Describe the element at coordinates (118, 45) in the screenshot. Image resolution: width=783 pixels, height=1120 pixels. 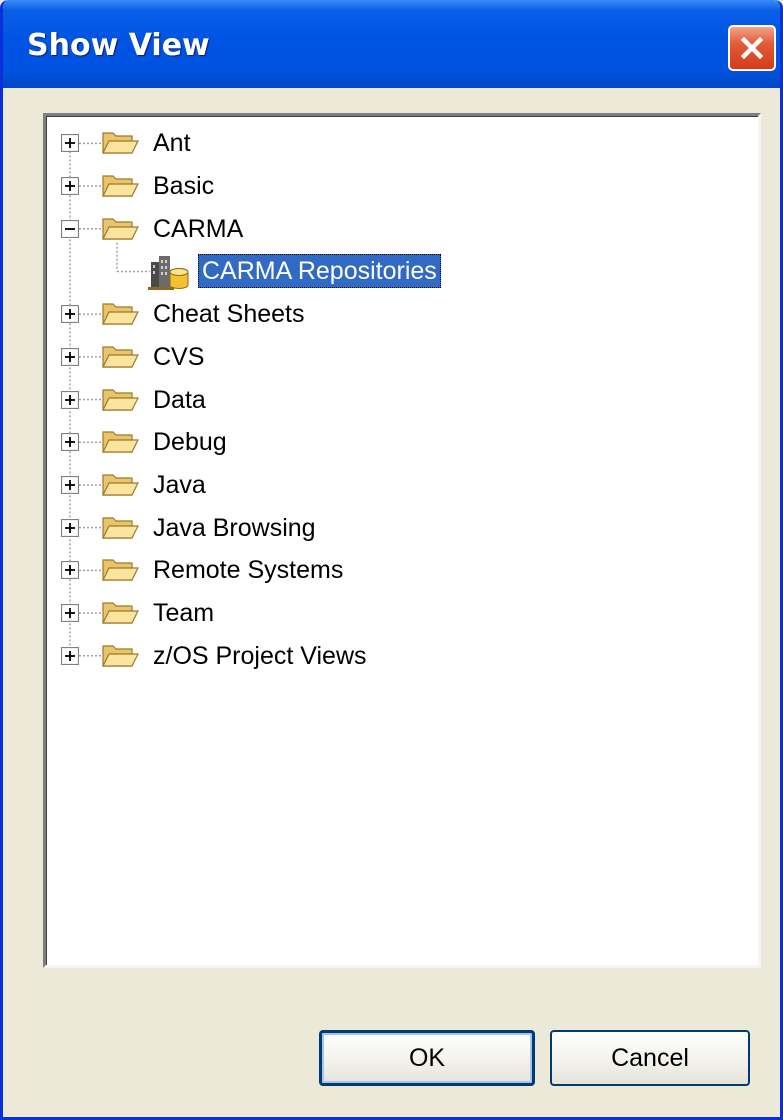
I see `dialog-title: Show View` at that location.